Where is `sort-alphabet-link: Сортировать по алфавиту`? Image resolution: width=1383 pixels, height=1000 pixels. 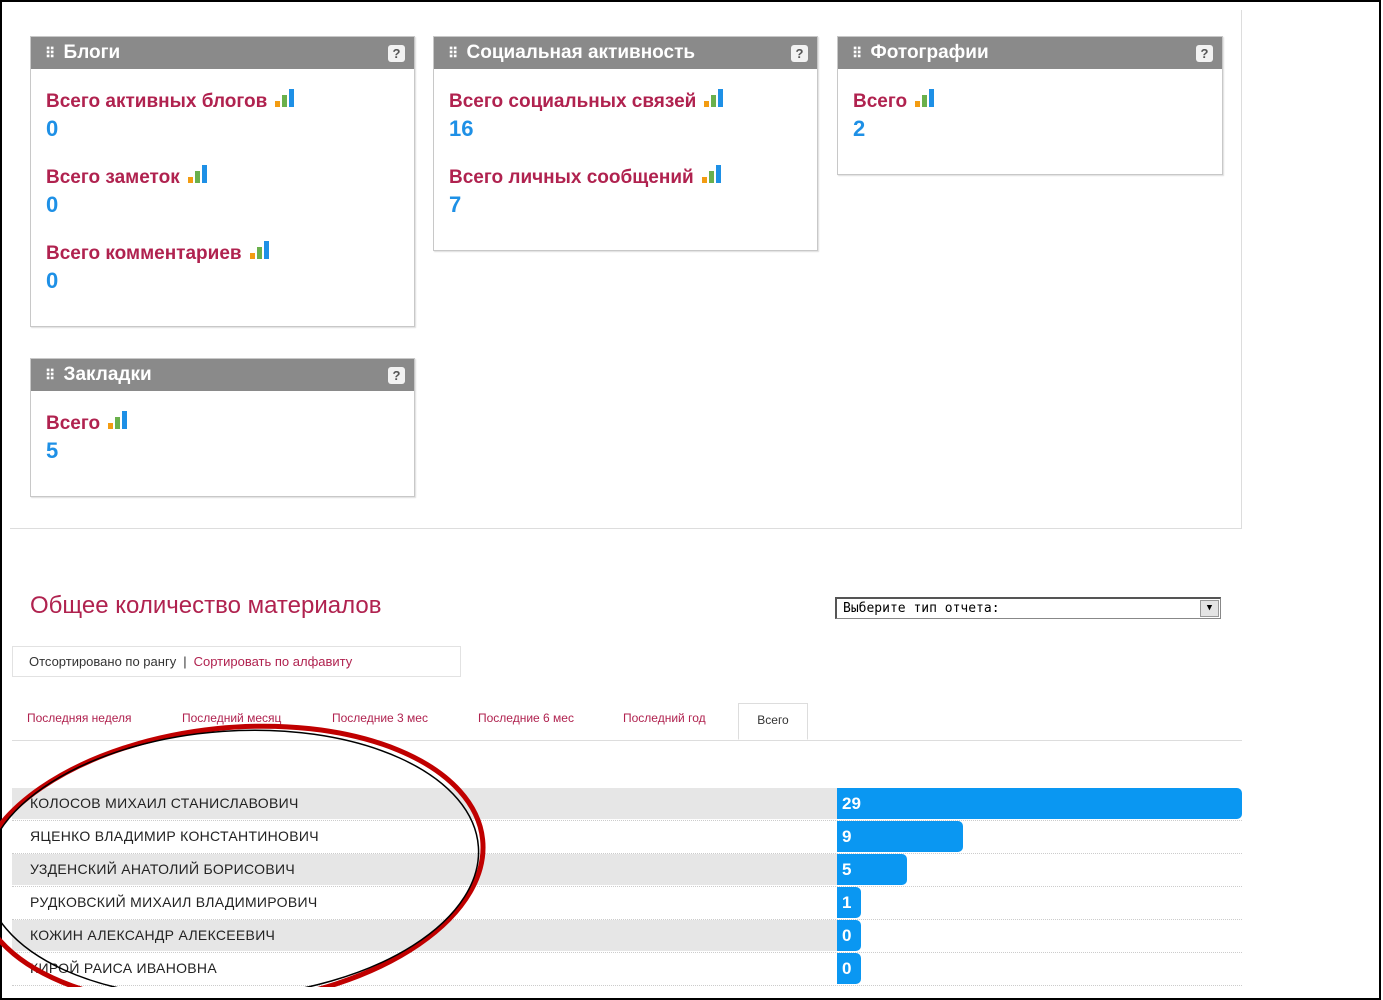
sort-alphabet-link: Сортировать по алфавиту is located at coordinates (273, 661).